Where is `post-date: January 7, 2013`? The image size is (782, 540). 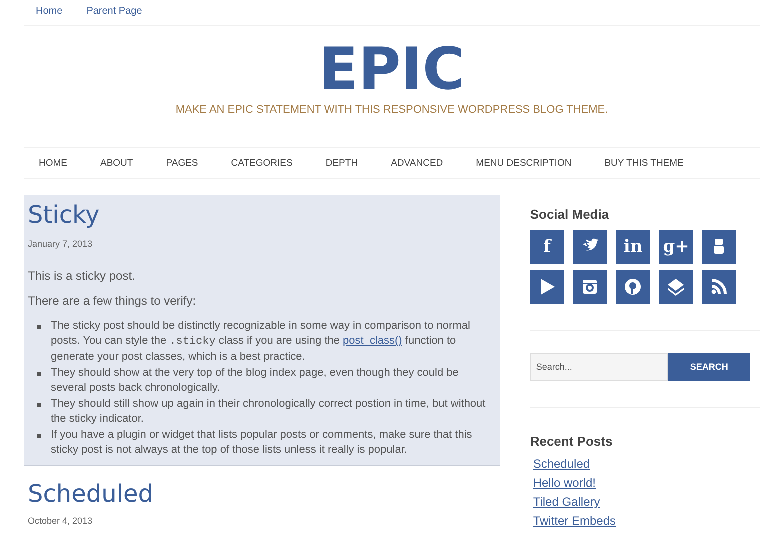 post-date: January 7, 2013 is located at coordinates (61, 244).